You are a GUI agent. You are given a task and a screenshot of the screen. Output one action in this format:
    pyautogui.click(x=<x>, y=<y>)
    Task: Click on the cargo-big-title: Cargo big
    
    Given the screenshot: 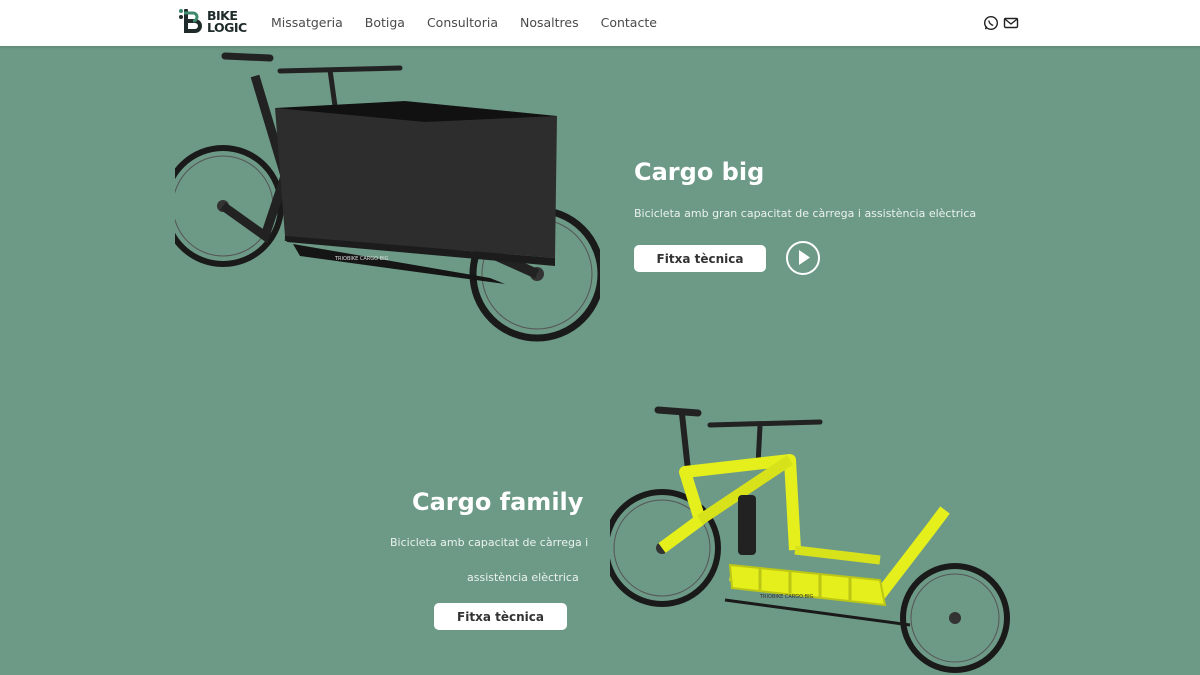 What is the action you would take?
    pyautogui.click(x=699, y=172)
    